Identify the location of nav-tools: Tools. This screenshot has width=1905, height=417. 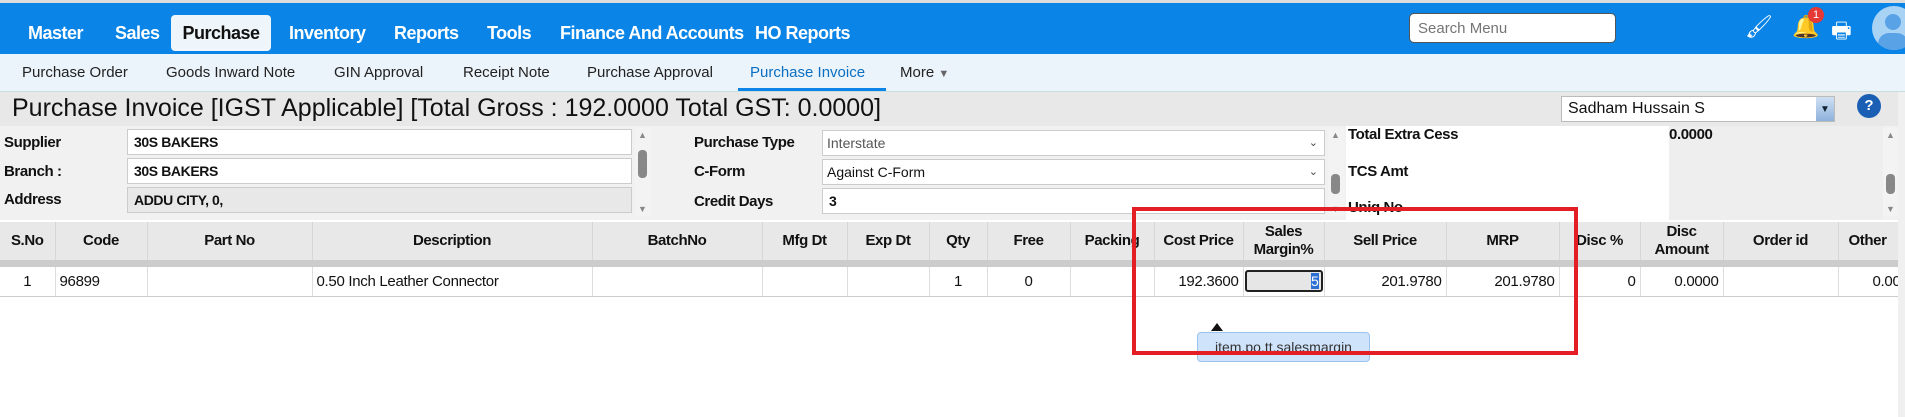
(509, 33).